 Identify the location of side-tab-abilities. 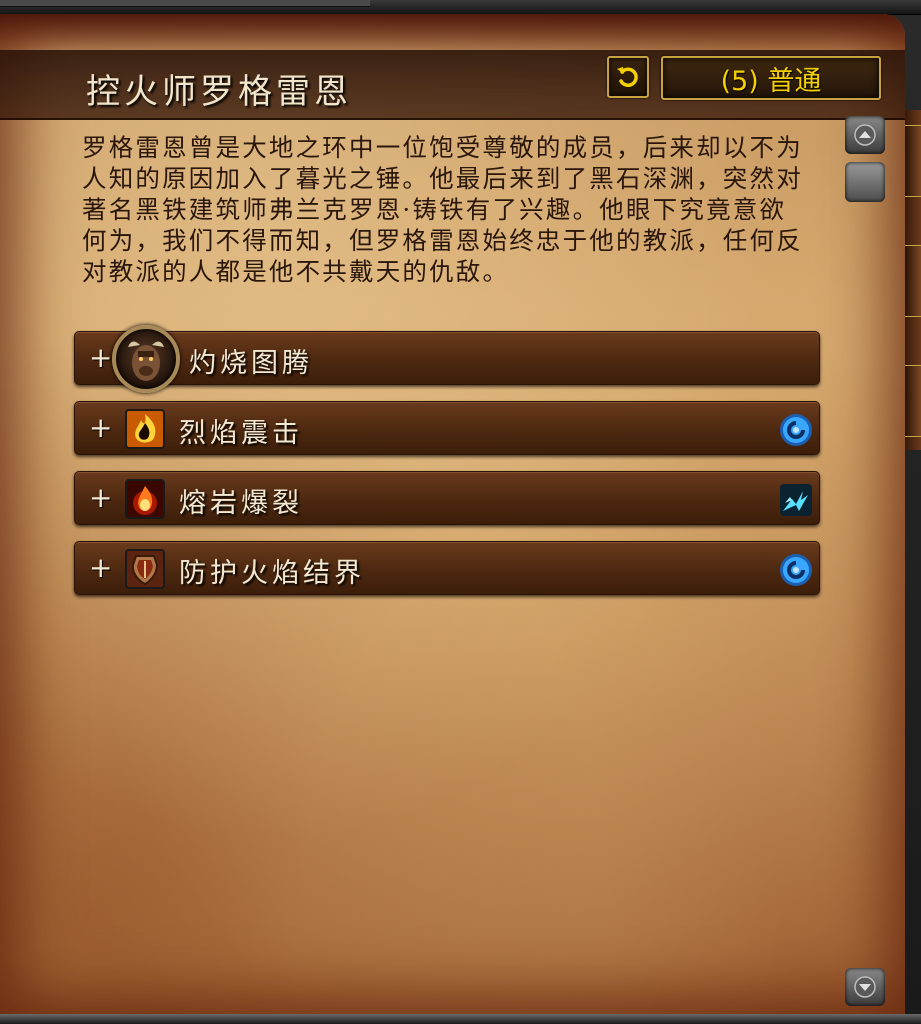
(913, 281).